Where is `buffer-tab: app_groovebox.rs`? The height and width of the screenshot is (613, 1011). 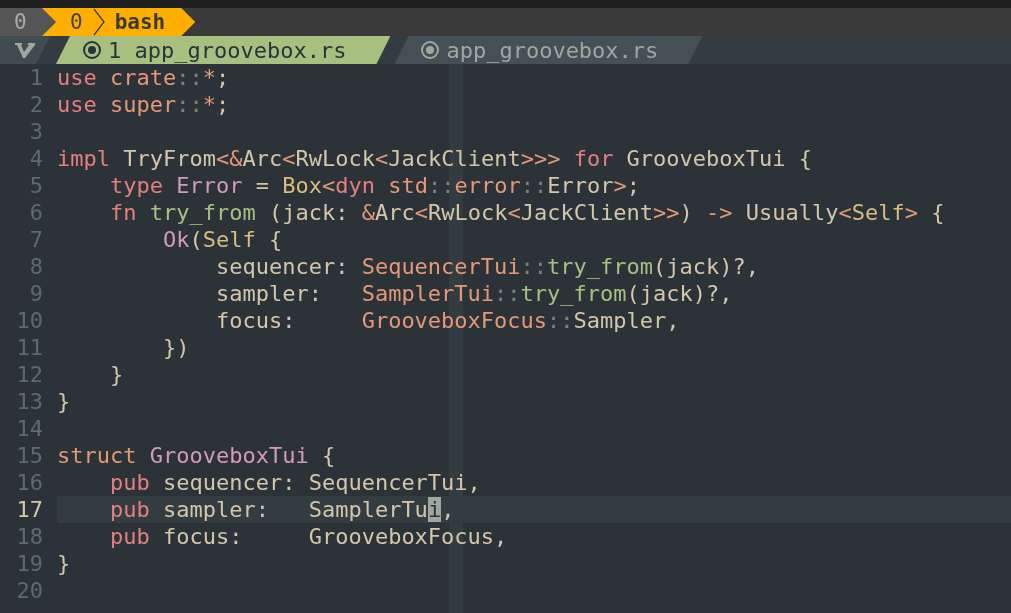 buffer-tab: app_groovebox.rs is located at coordinates (548, 50).